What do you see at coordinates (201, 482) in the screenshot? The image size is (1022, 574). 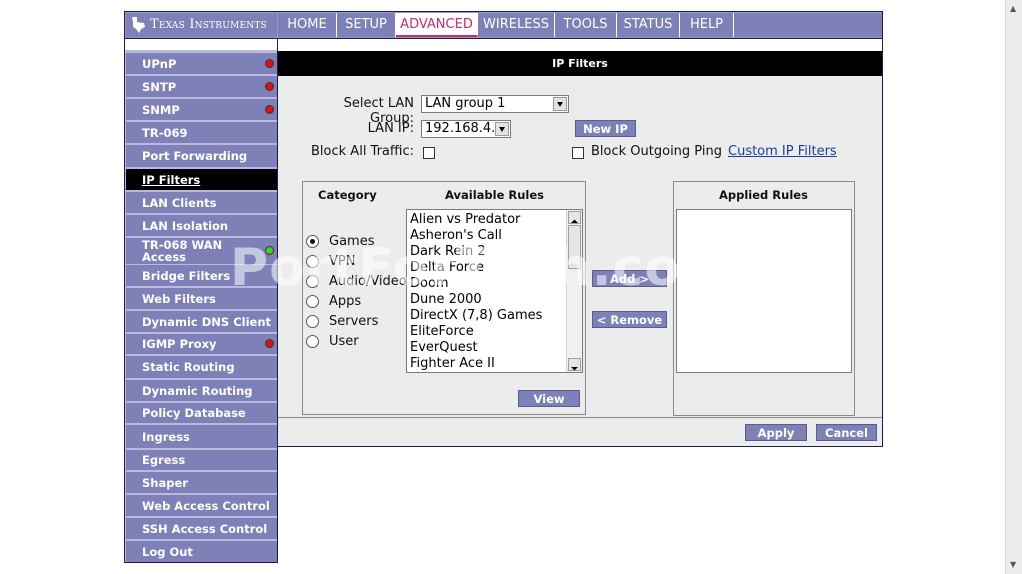 I see `sidebar-item-shaper: Shaper` at bounding box center [201, 482].